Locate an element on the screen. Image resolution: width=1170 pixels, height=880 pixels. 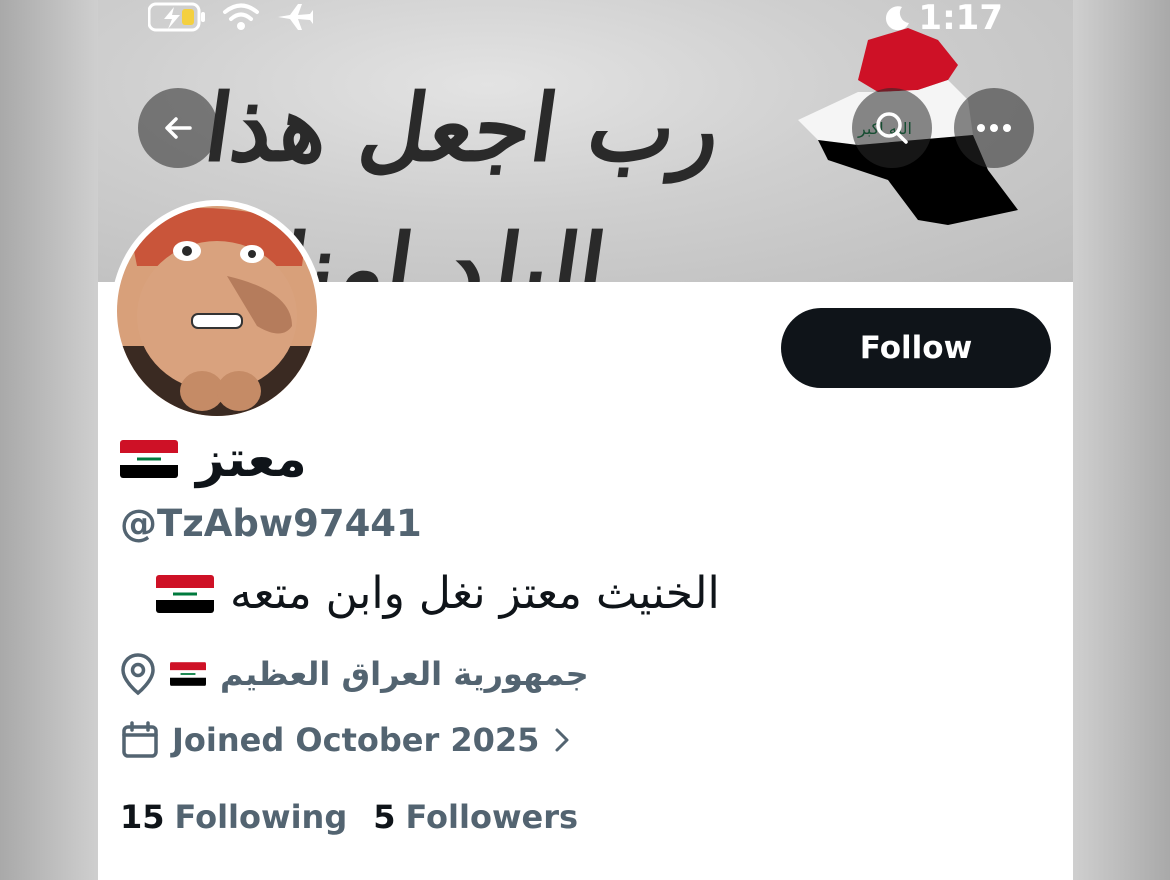
bio: الخنيث معتز نغل وابن متعه is located at coordinates (438, 593).